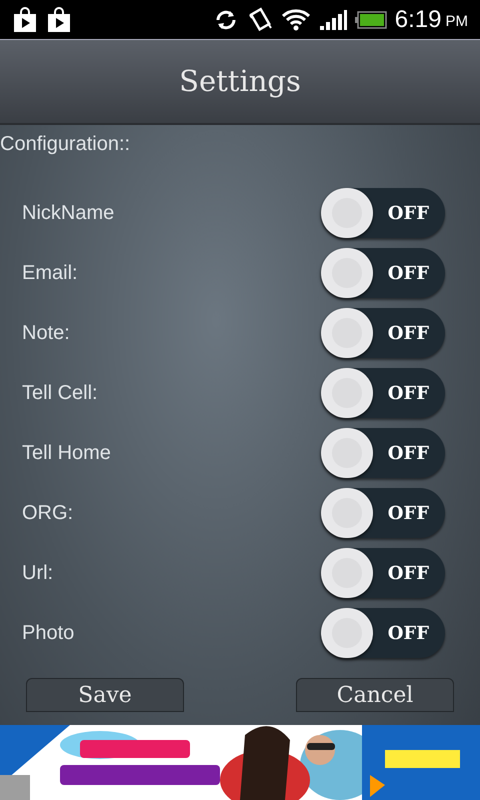  What do you see at coordinates (48, 513) in the screenshot?
I see `setting-label: ORG:` at bounding box center [48, 513].